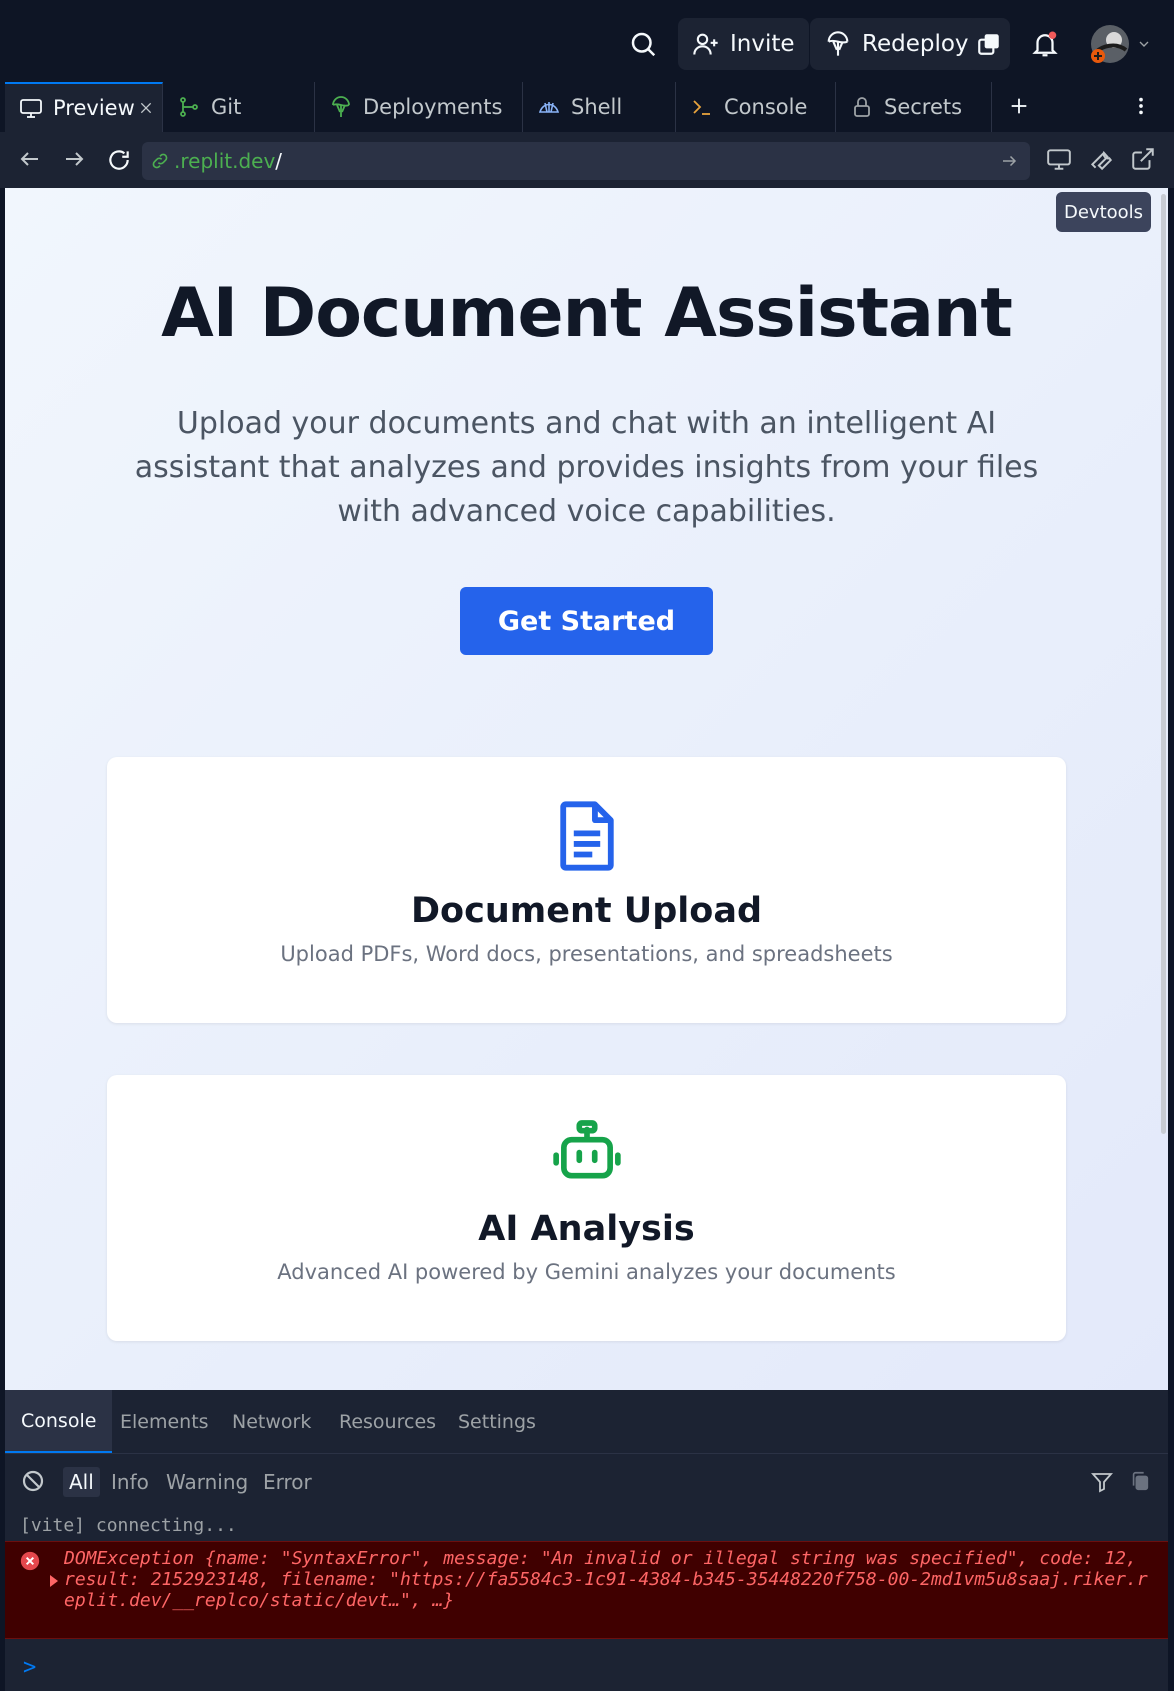  I want to click on monitor-icon, so click(31, 108).